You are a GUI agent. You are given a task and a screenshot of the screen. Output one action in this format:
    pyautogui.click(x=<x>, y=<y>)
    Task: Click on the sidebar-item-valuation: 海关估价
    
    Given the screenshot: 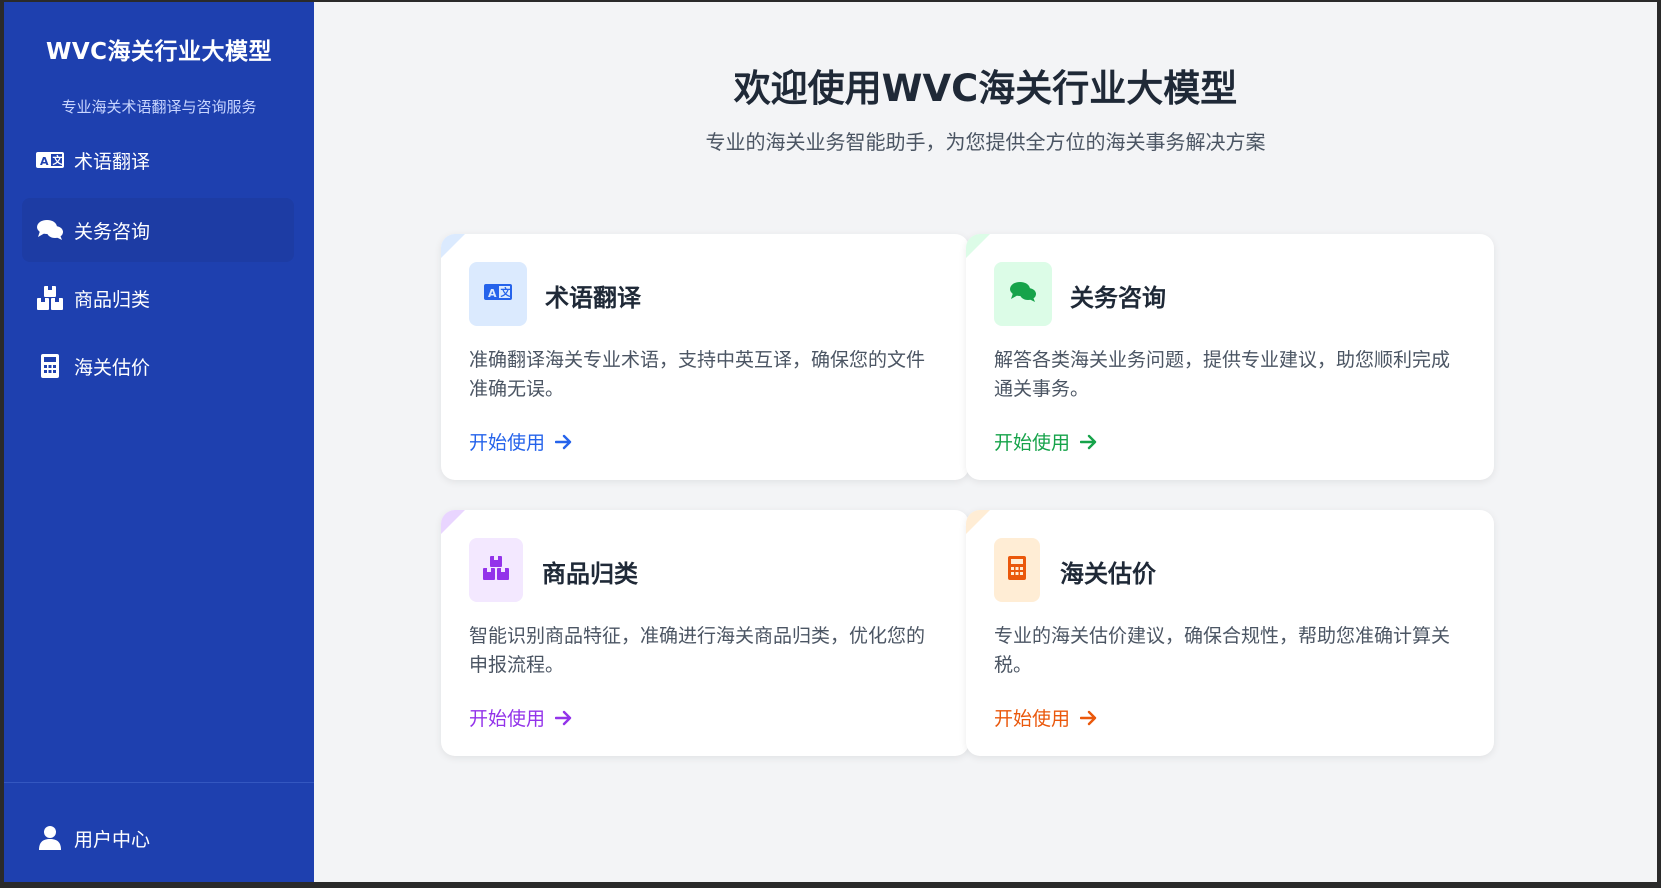 What is the action you would take?
    pyautogui.click(x=158, y=366)
    